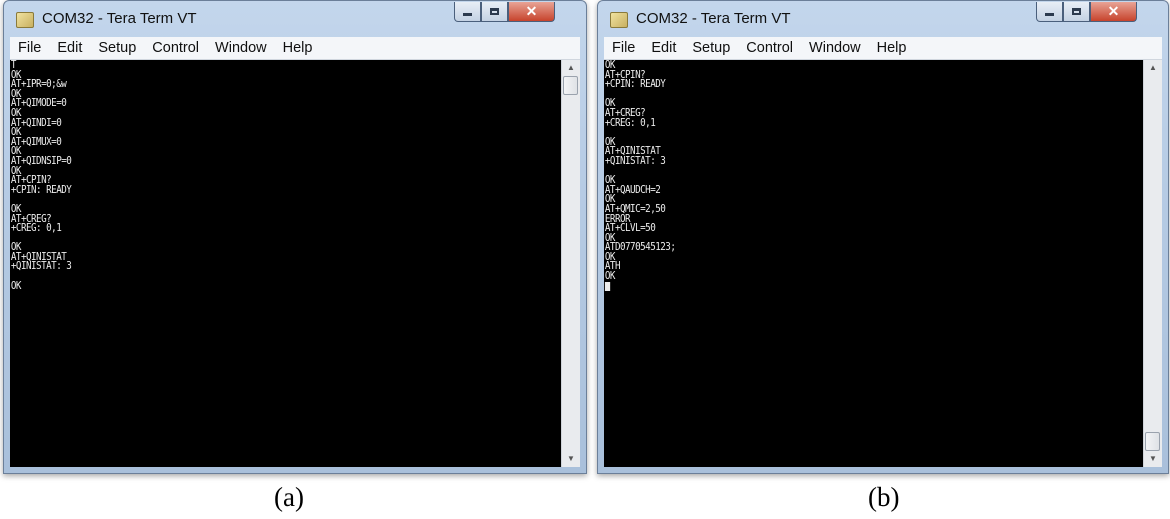 Image resolution: width=1170 pixels, height=519 pixels. I want to click on terminal-line: ATH, so click(612, 266).